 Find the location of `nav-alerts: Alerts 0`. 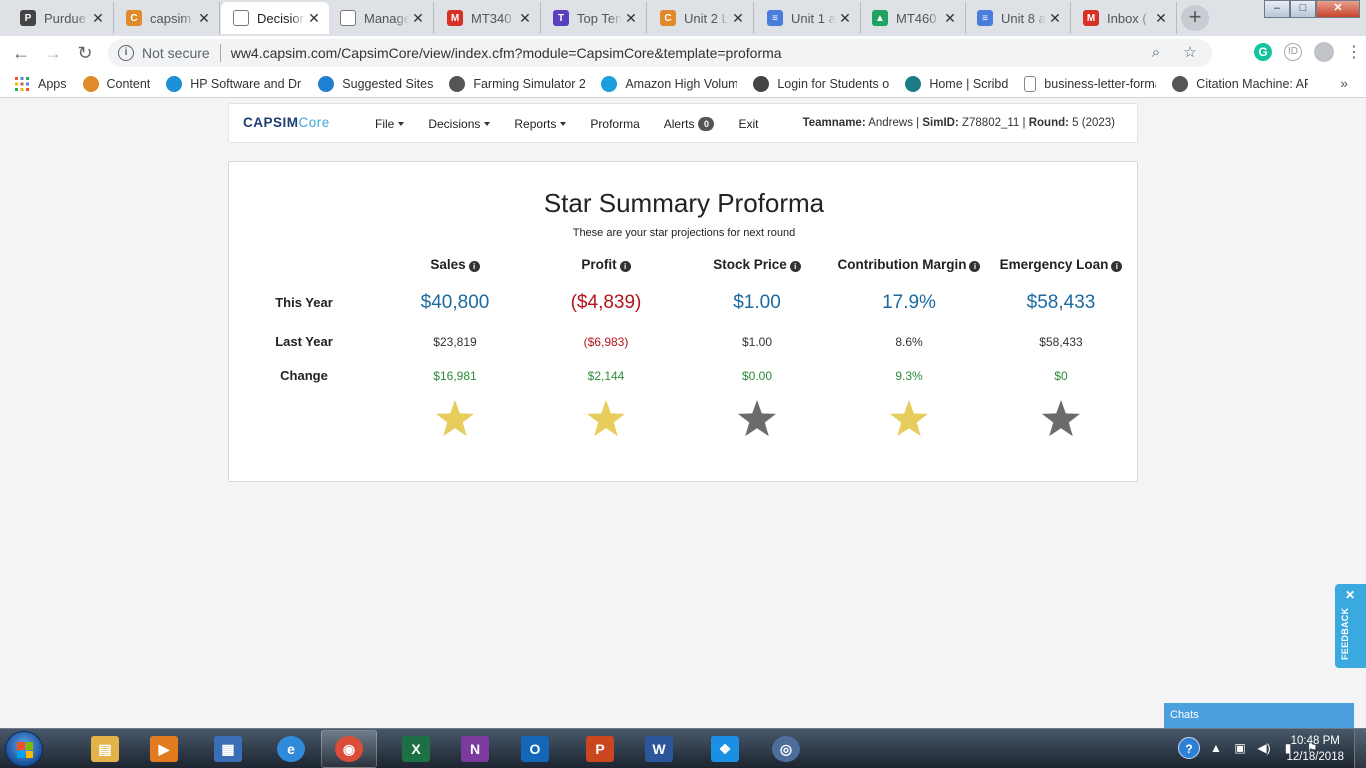

nav-alerts: Alerts 0 is located at coordinates (689, 124).